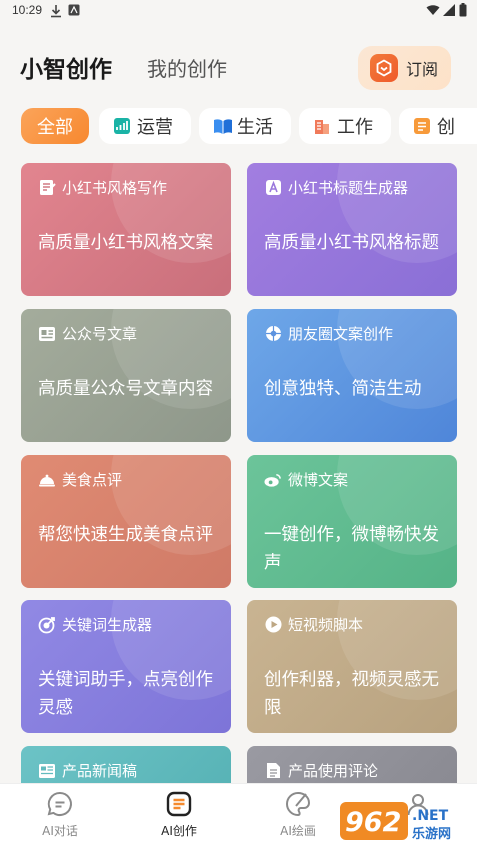 Image resolution: width=477 pixels, height=848 pixels. I want to click on card-header: 美食点评, so click(80, 479).